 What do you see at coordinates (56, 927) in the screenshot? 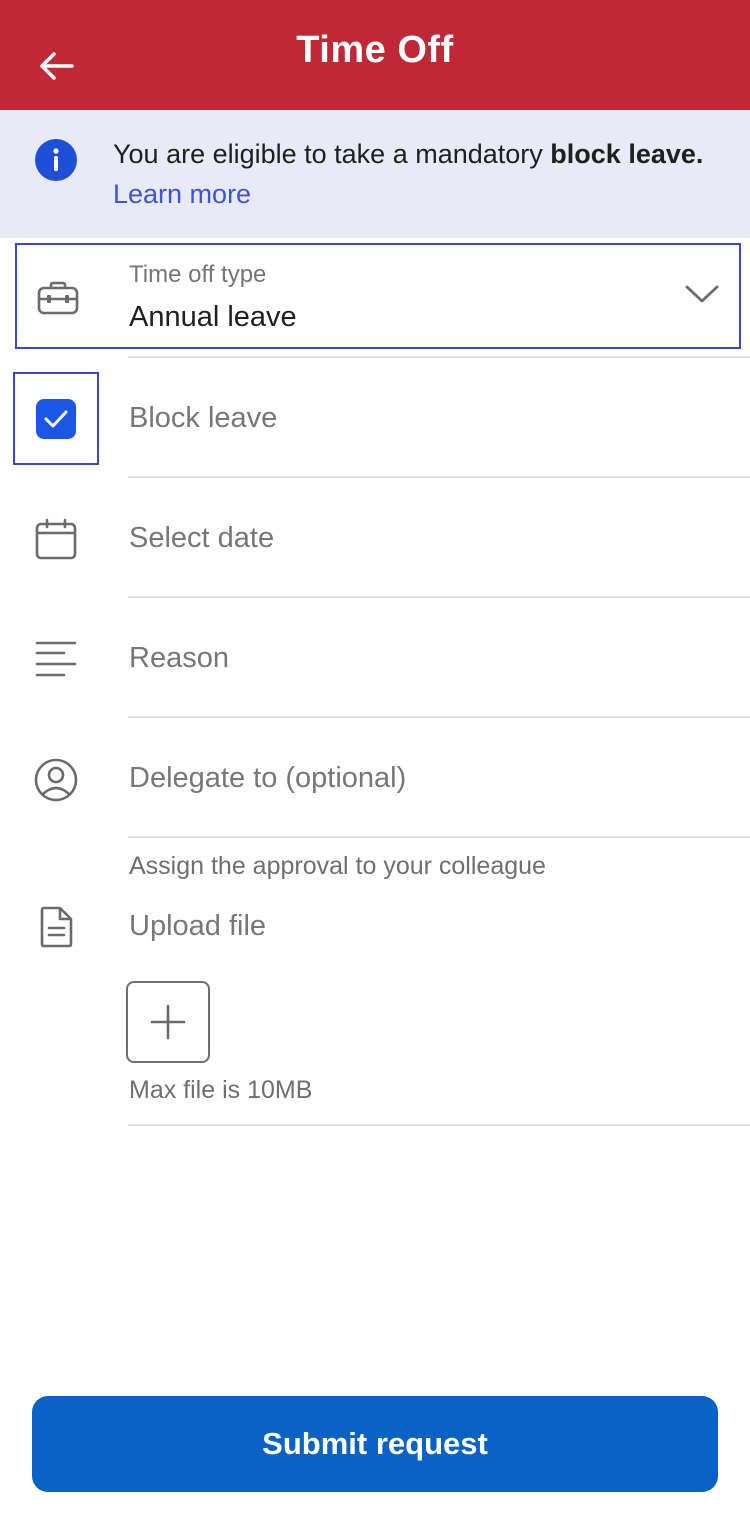
I see `document-icon` at bounding box center [56, 927].